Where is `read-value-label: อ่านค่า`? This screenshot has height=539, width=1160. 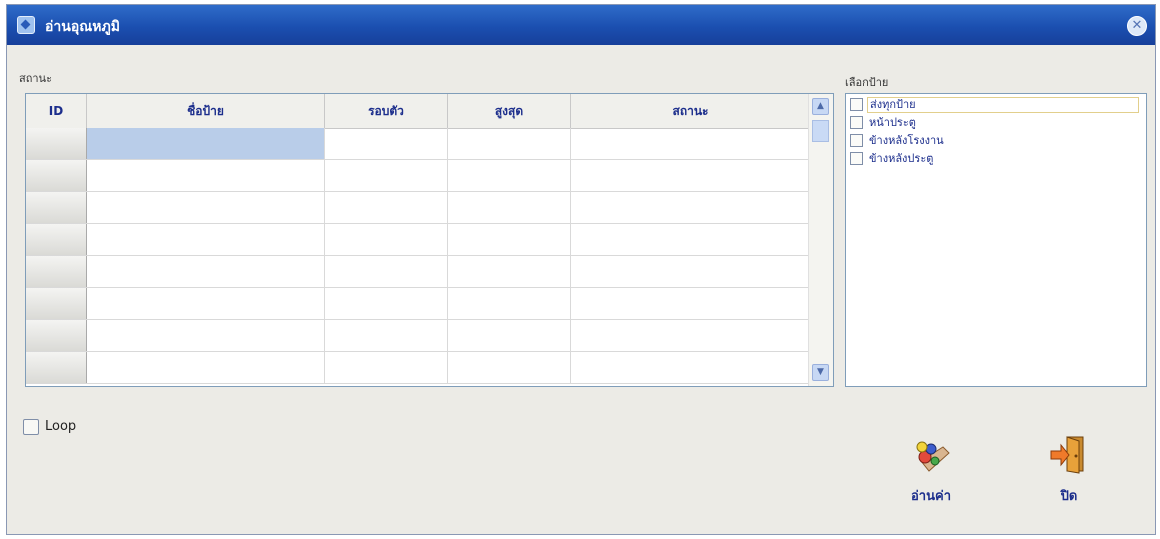
read-value-label: อ่านค่า is located at coordinates (931, 496).